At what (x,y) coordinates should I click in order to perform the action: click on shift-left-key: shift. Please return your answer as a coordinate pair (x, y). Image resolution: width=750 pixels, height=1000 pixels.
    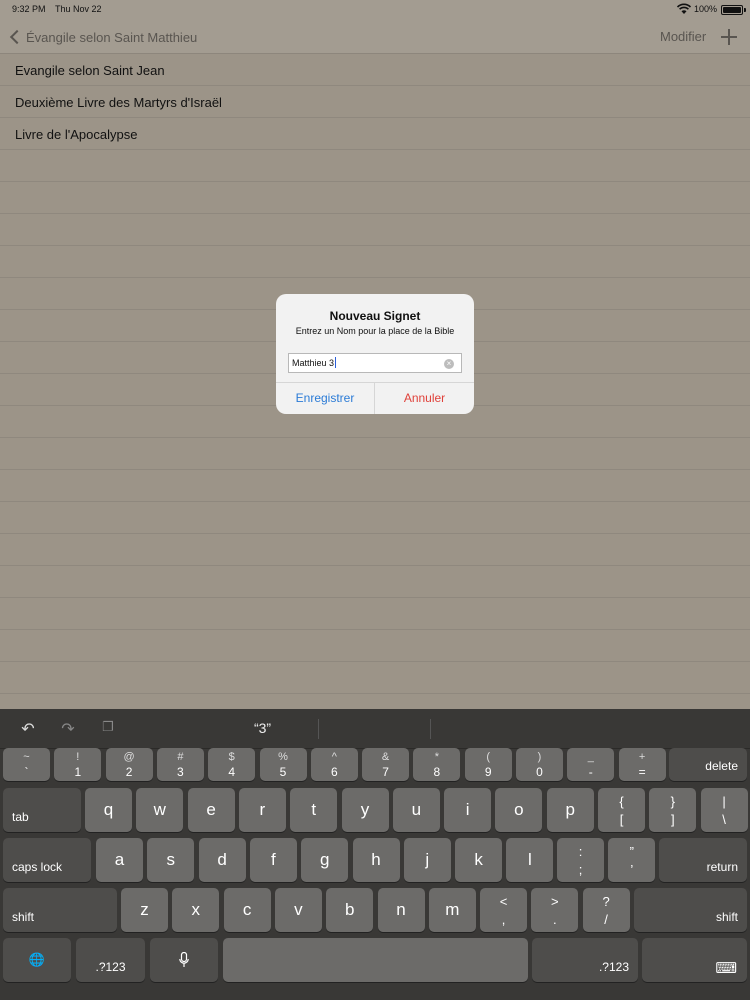
    Looking at the image, I should click on (60, 910).